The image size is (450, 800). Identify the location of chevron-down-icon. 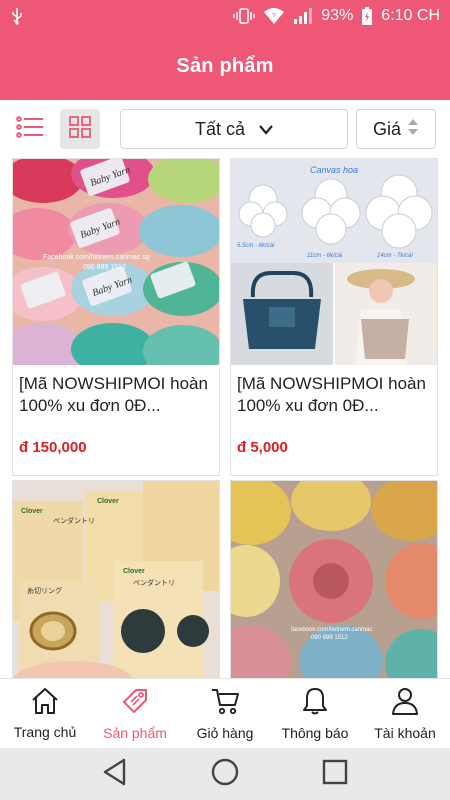
(266, 129).